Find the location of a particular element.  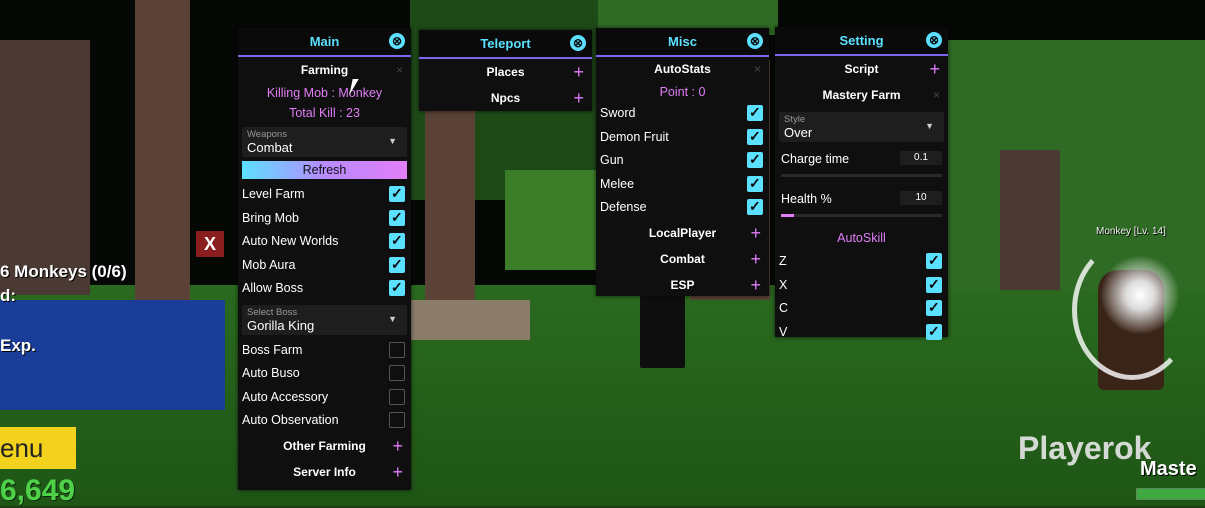

toggle-sword: Sword is located at coordinates (682, 113).